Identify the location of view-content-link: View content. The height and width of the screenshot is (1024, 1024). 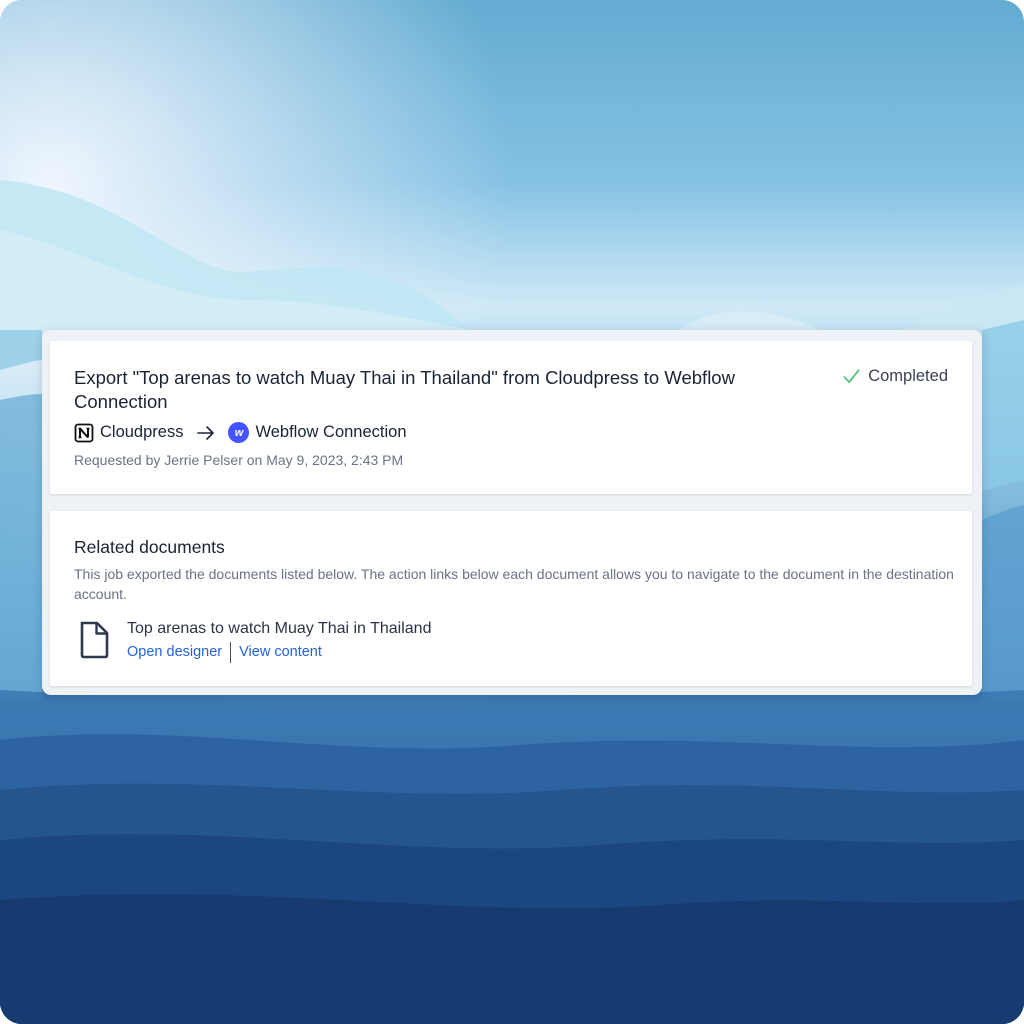
(280, 652).